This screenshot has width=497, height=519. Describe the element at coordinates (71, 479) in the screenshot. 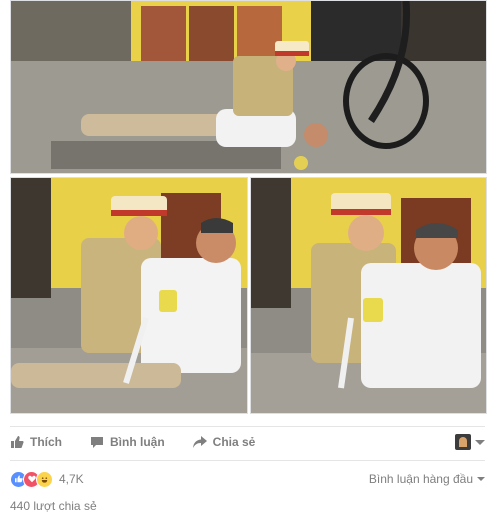

I see `reaction-count: 4,7K` at that location.